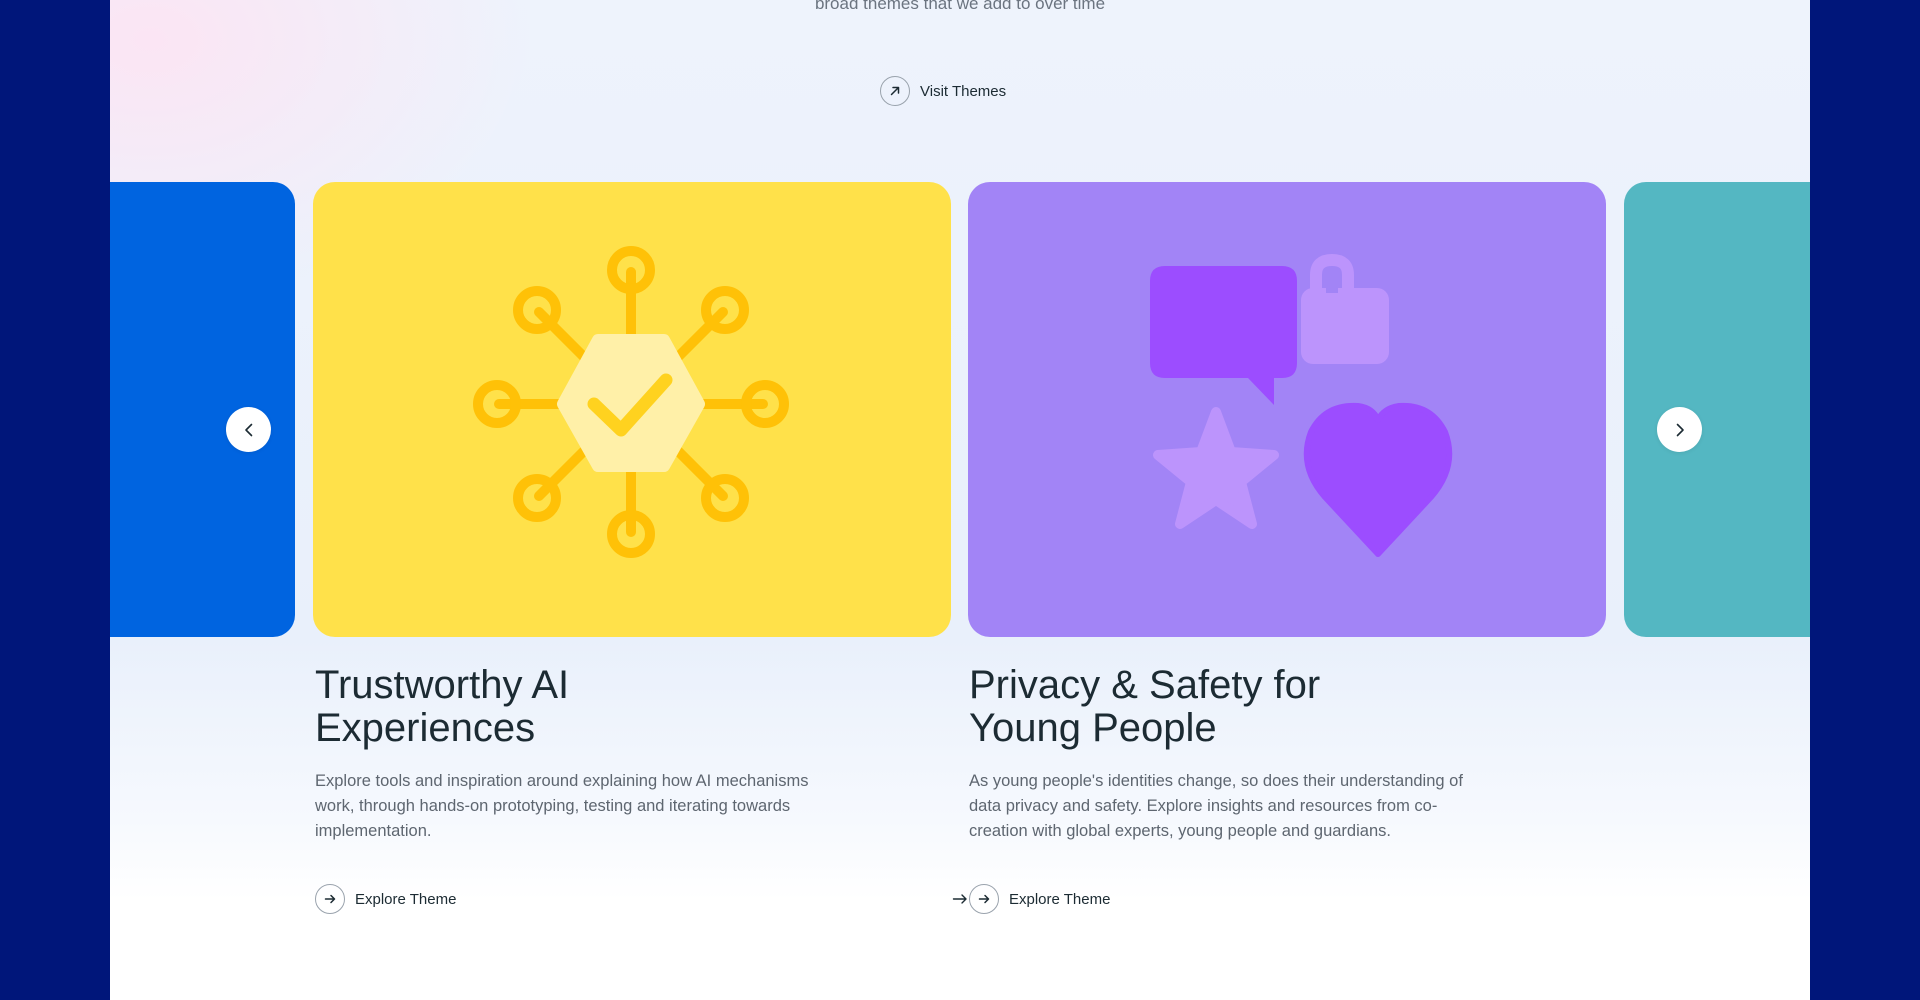  I want to click on carousel-prev-button, so click(248, 429).